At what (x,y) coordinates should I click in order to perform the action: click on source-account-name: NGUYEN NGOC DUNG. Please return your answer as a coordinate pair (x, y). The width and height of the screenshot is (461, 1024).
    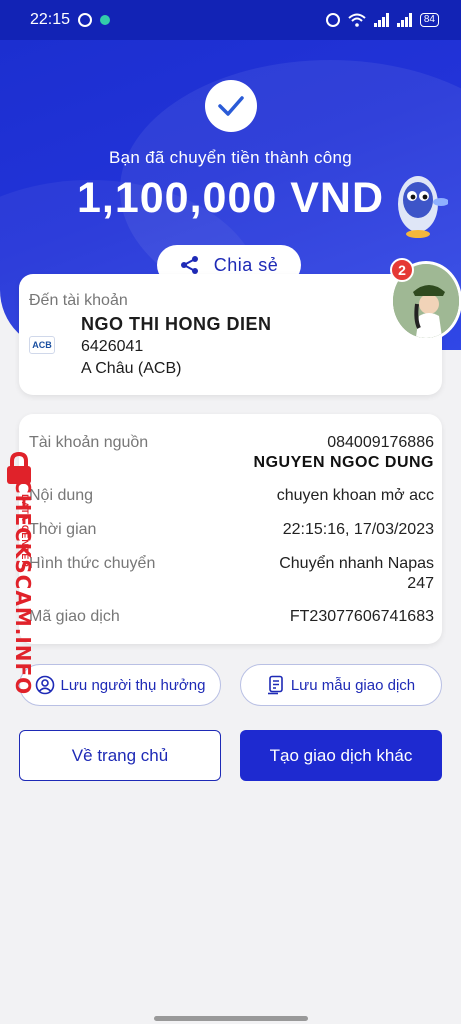
    Looking at the image, I should click on (343, 462).